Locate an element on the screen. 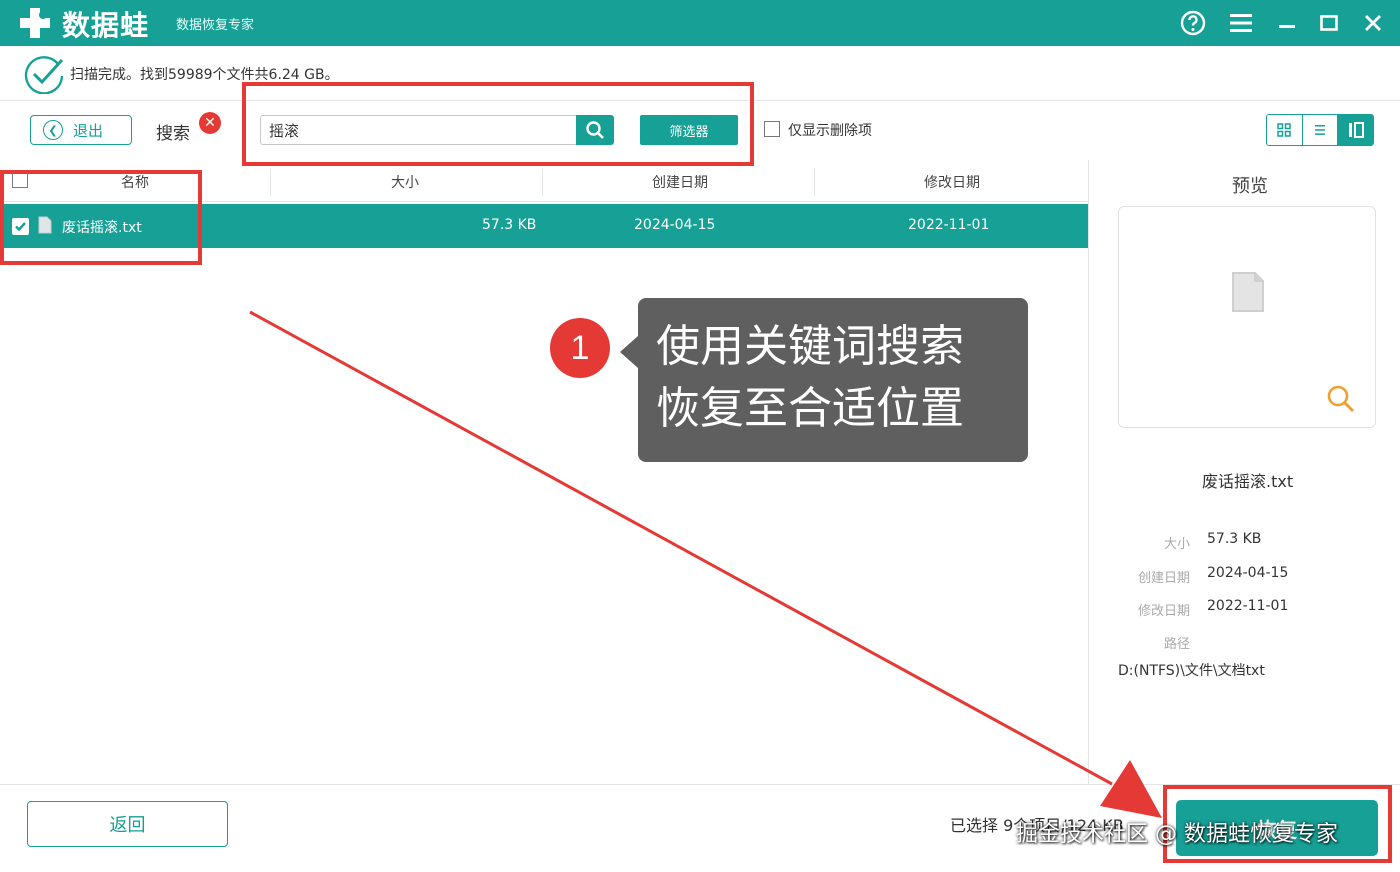  maximize-icon is located at coordinates (1329, 23).